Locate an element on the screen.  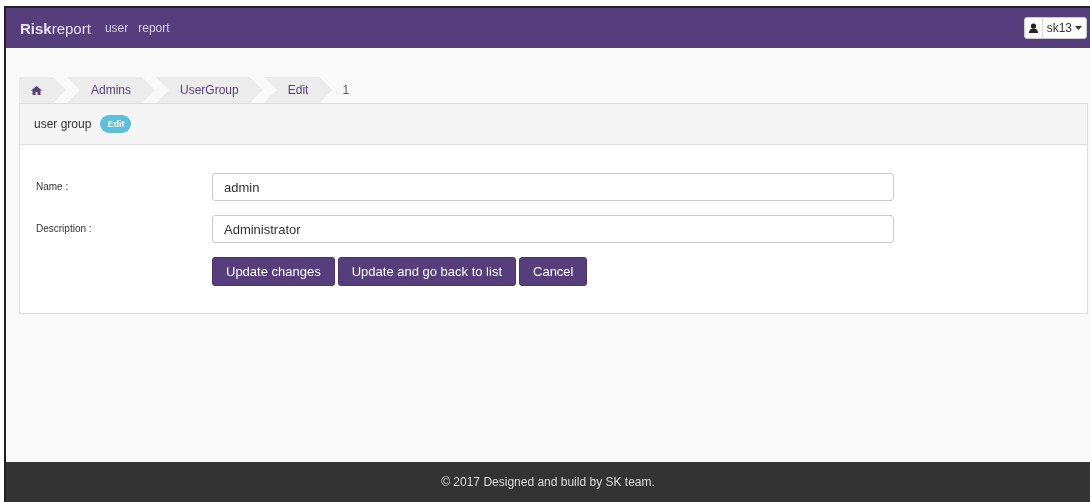
user-icon is located at coordinates (1033, 28).